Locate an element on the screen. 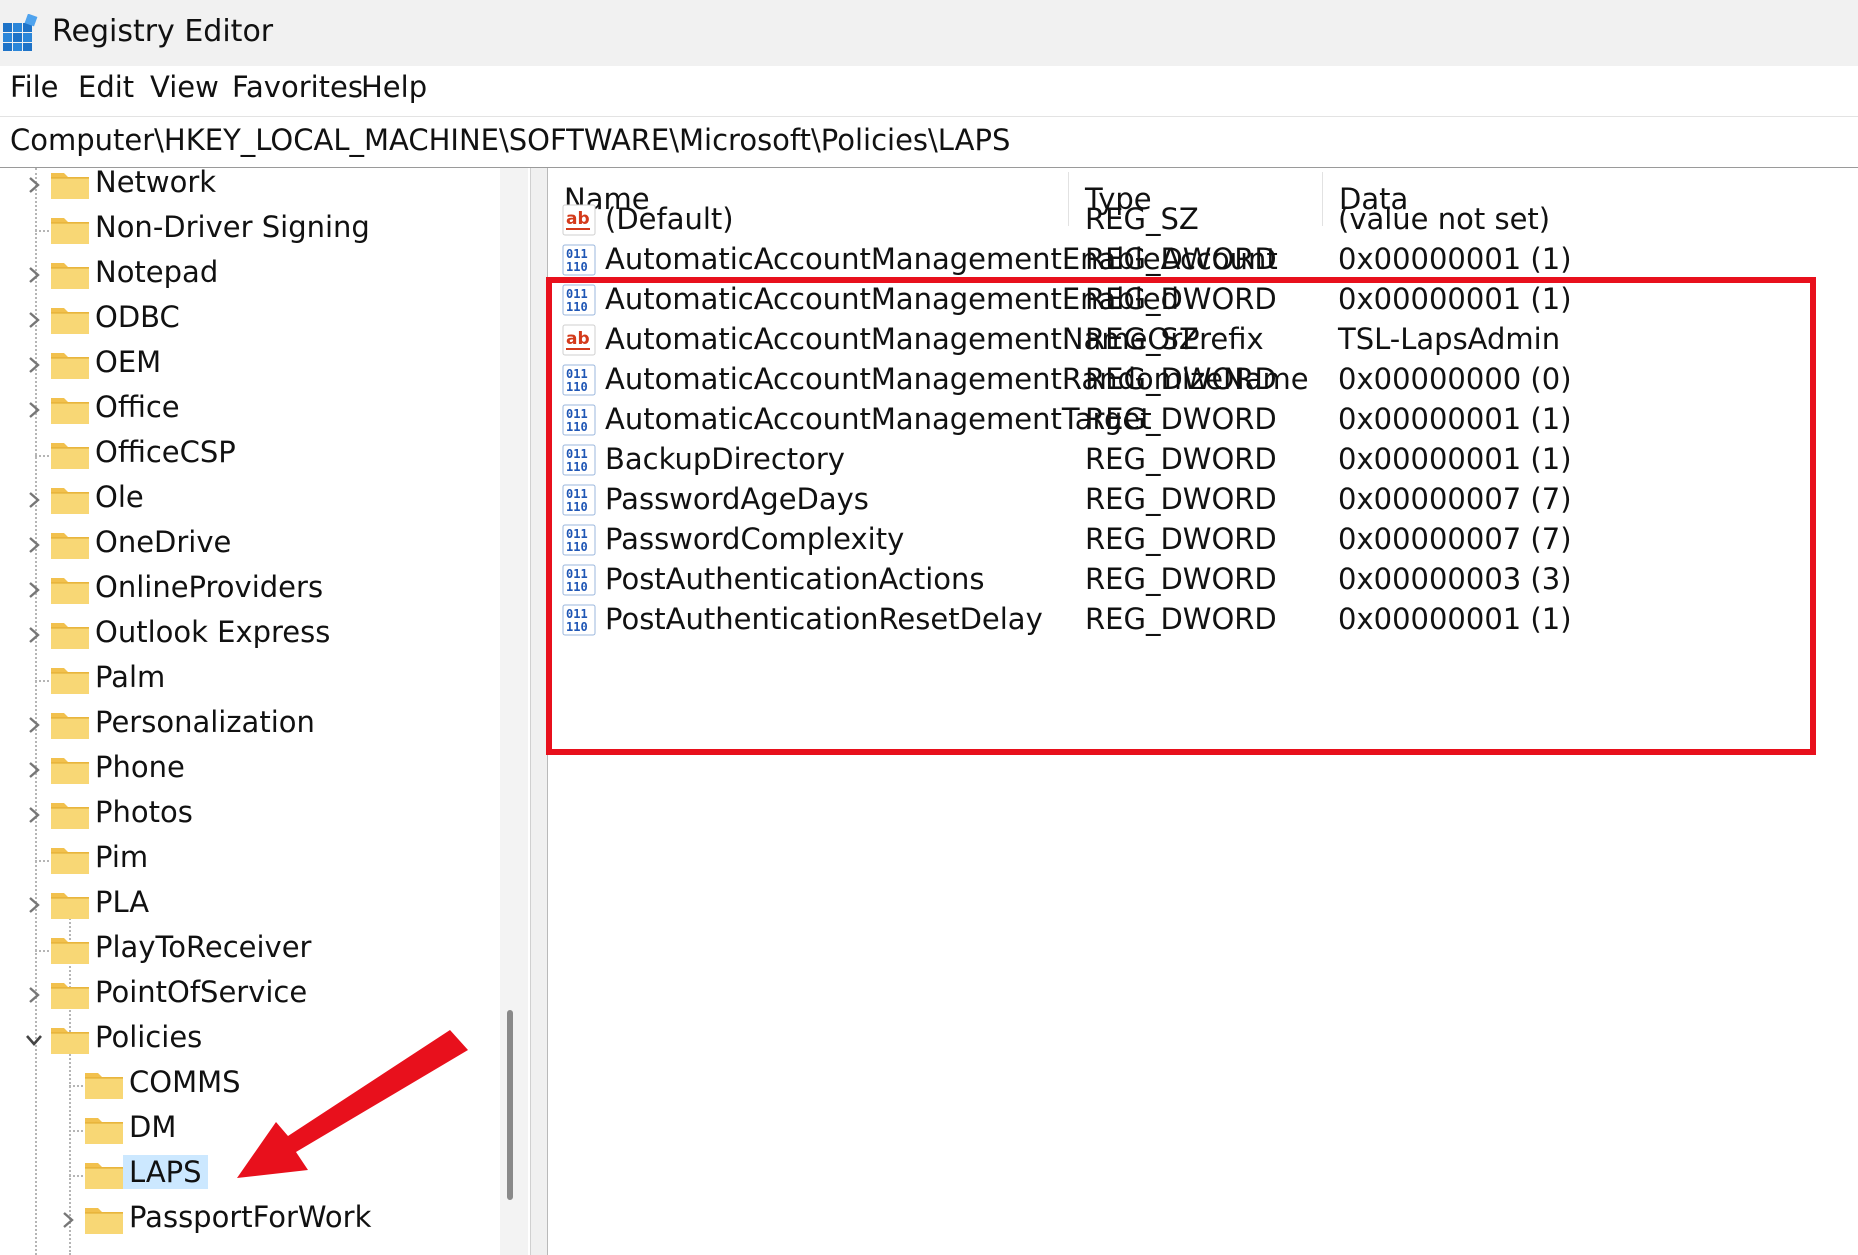 This screenshot has width=1858, height=1255. tree-item-office: Office is located at coordinates (250, 410).